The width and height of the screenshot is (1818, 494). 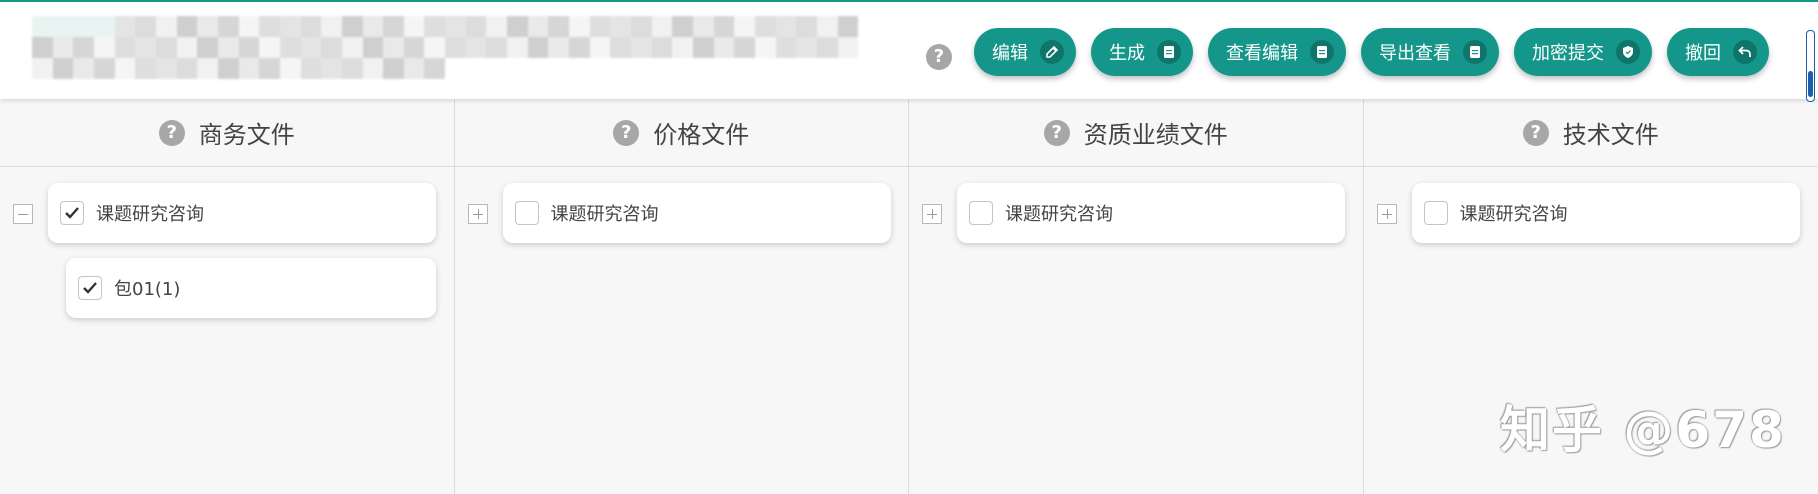 What do you see at coordinates (1262, 53) in the screenshot?
I see `view-edit-button-label: 查看编辑` at bounding box center [1262, 53].